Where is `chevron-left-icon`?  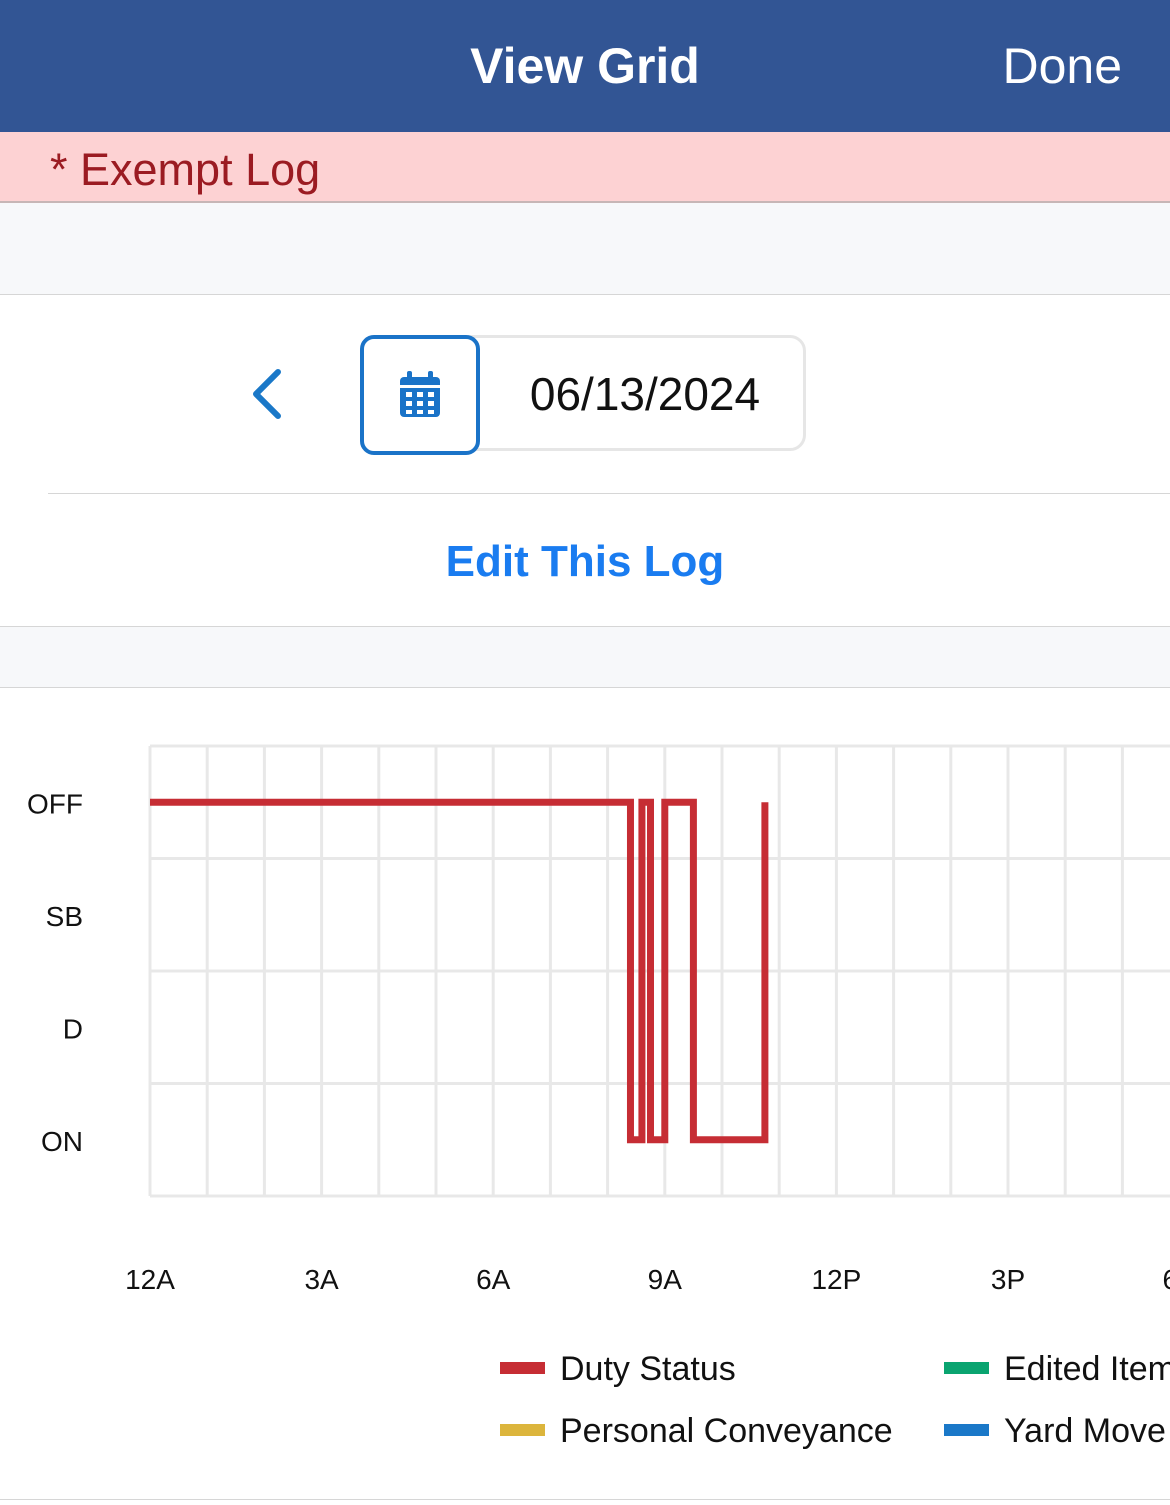 chevron-left-icon is located at coordinates (267, 394).